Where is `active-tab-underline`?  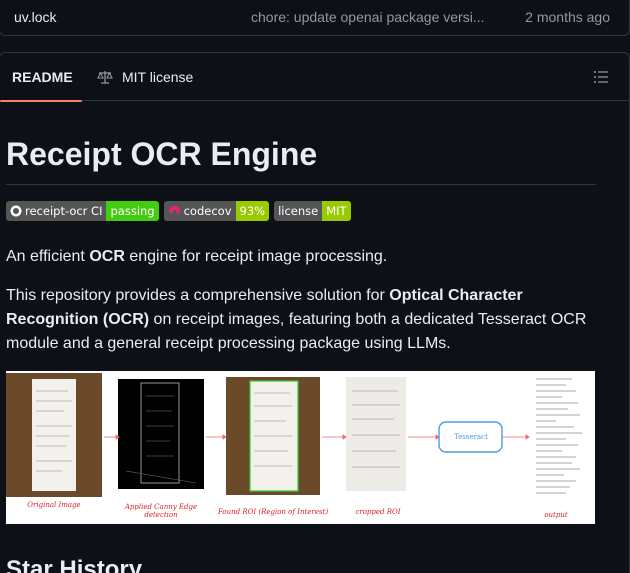 active-tab-underline is located at coordinates (41, 101).